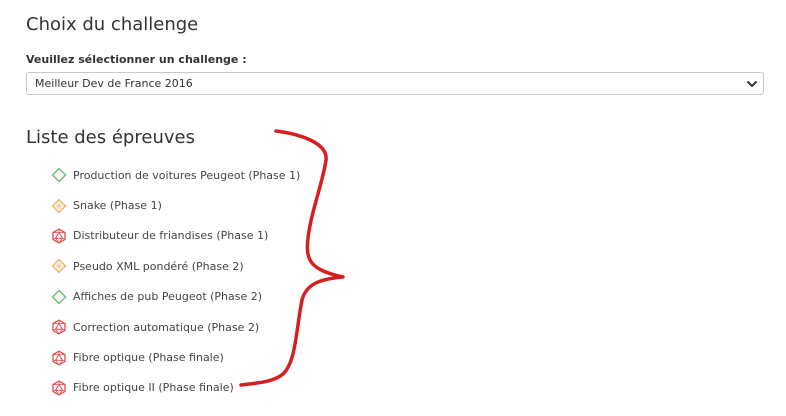 The image size is (786, 416). I want to click on event-item: Snake (Phase 1), so click(175, 205).